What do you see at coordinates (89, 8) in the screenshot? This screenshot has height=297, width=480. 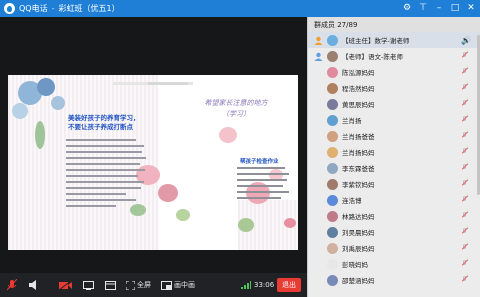 I see `group-name: 彩虹班（优五1）` at bounding box center [89, 8].